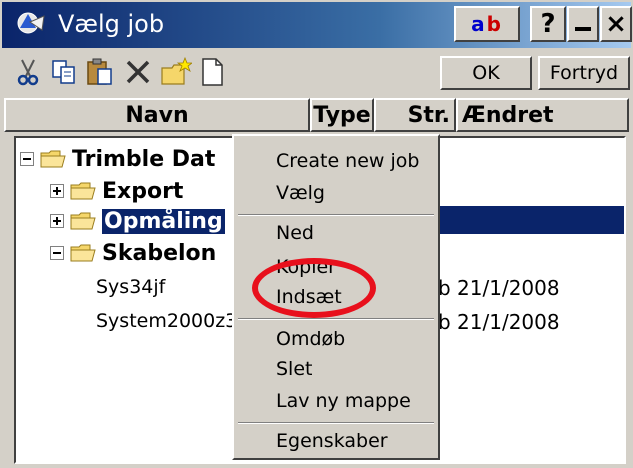 The image size is (633, 468). What do you see at coordinates (157, 115) in the screenshot?
I see `column-name: Navn` at bounding box center [157, 115].